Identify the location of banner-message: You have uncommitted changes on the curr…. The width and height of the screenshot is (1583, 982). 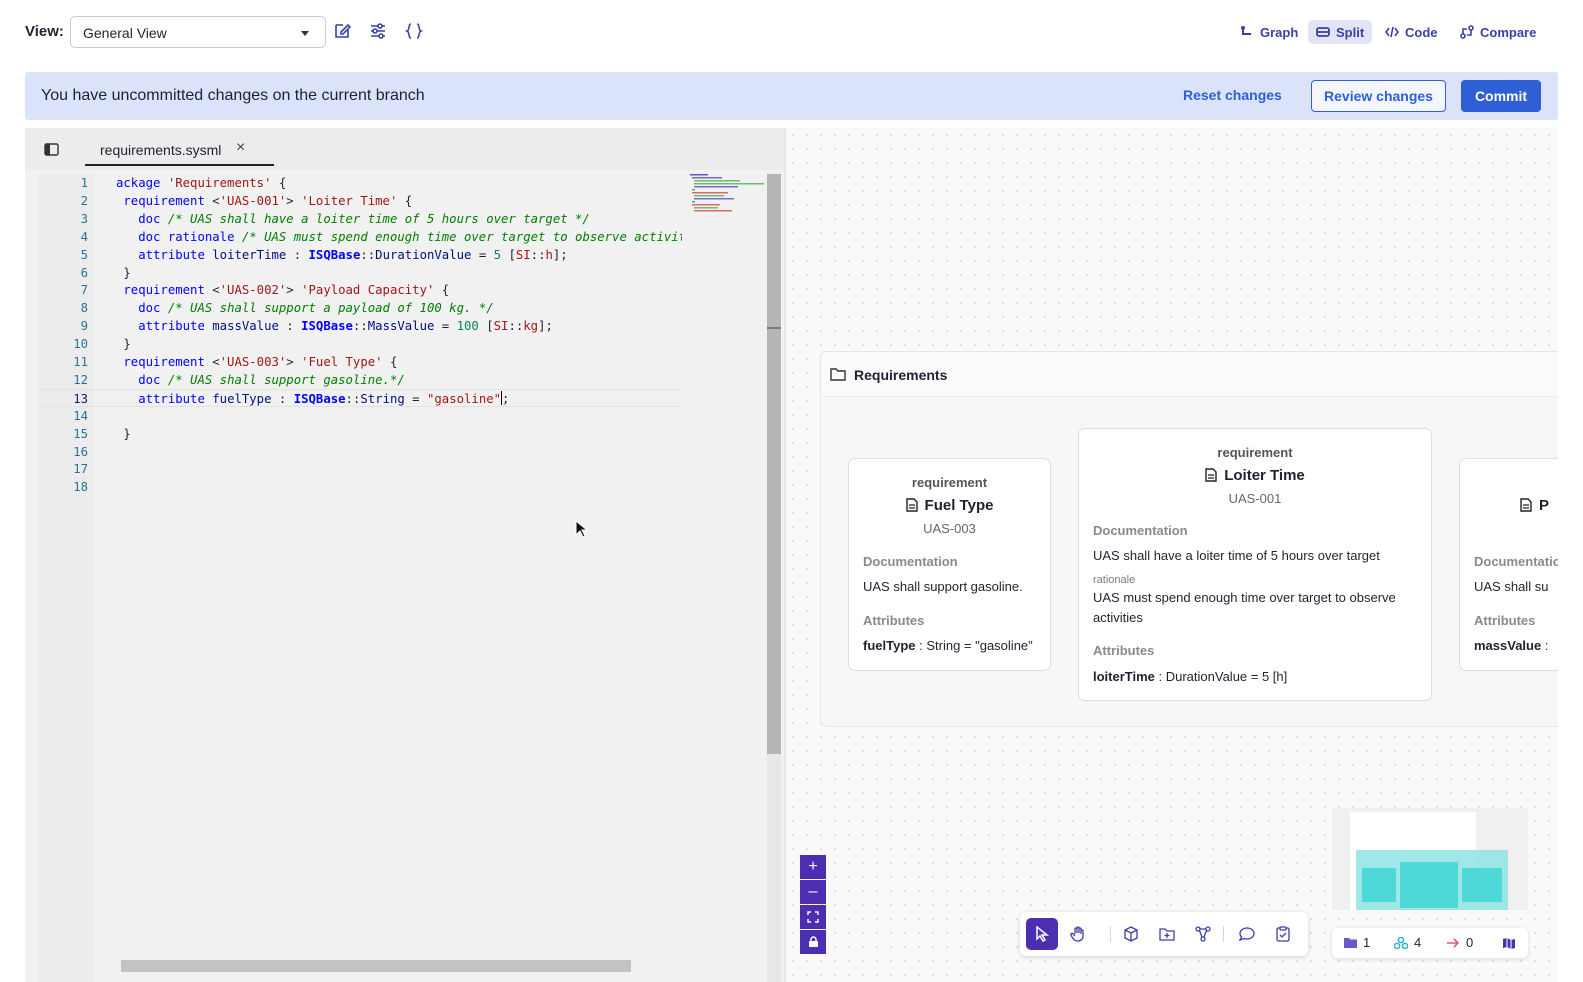
(233, 95).